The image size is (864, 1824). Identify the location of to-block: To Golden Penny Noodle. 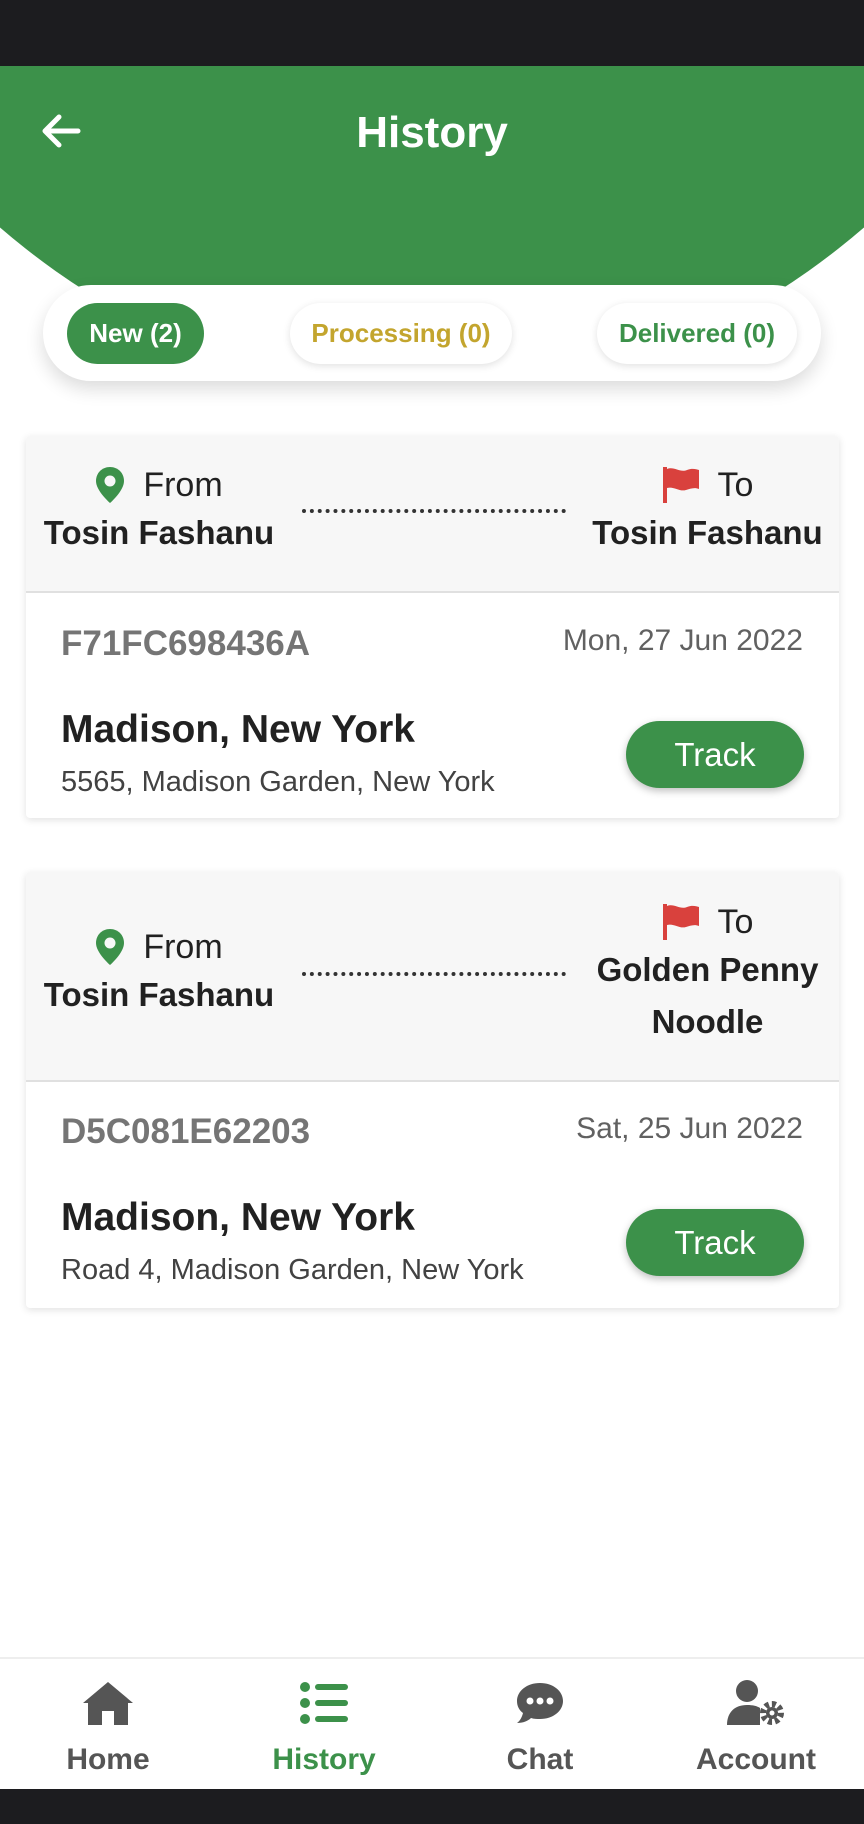
(707, 974).